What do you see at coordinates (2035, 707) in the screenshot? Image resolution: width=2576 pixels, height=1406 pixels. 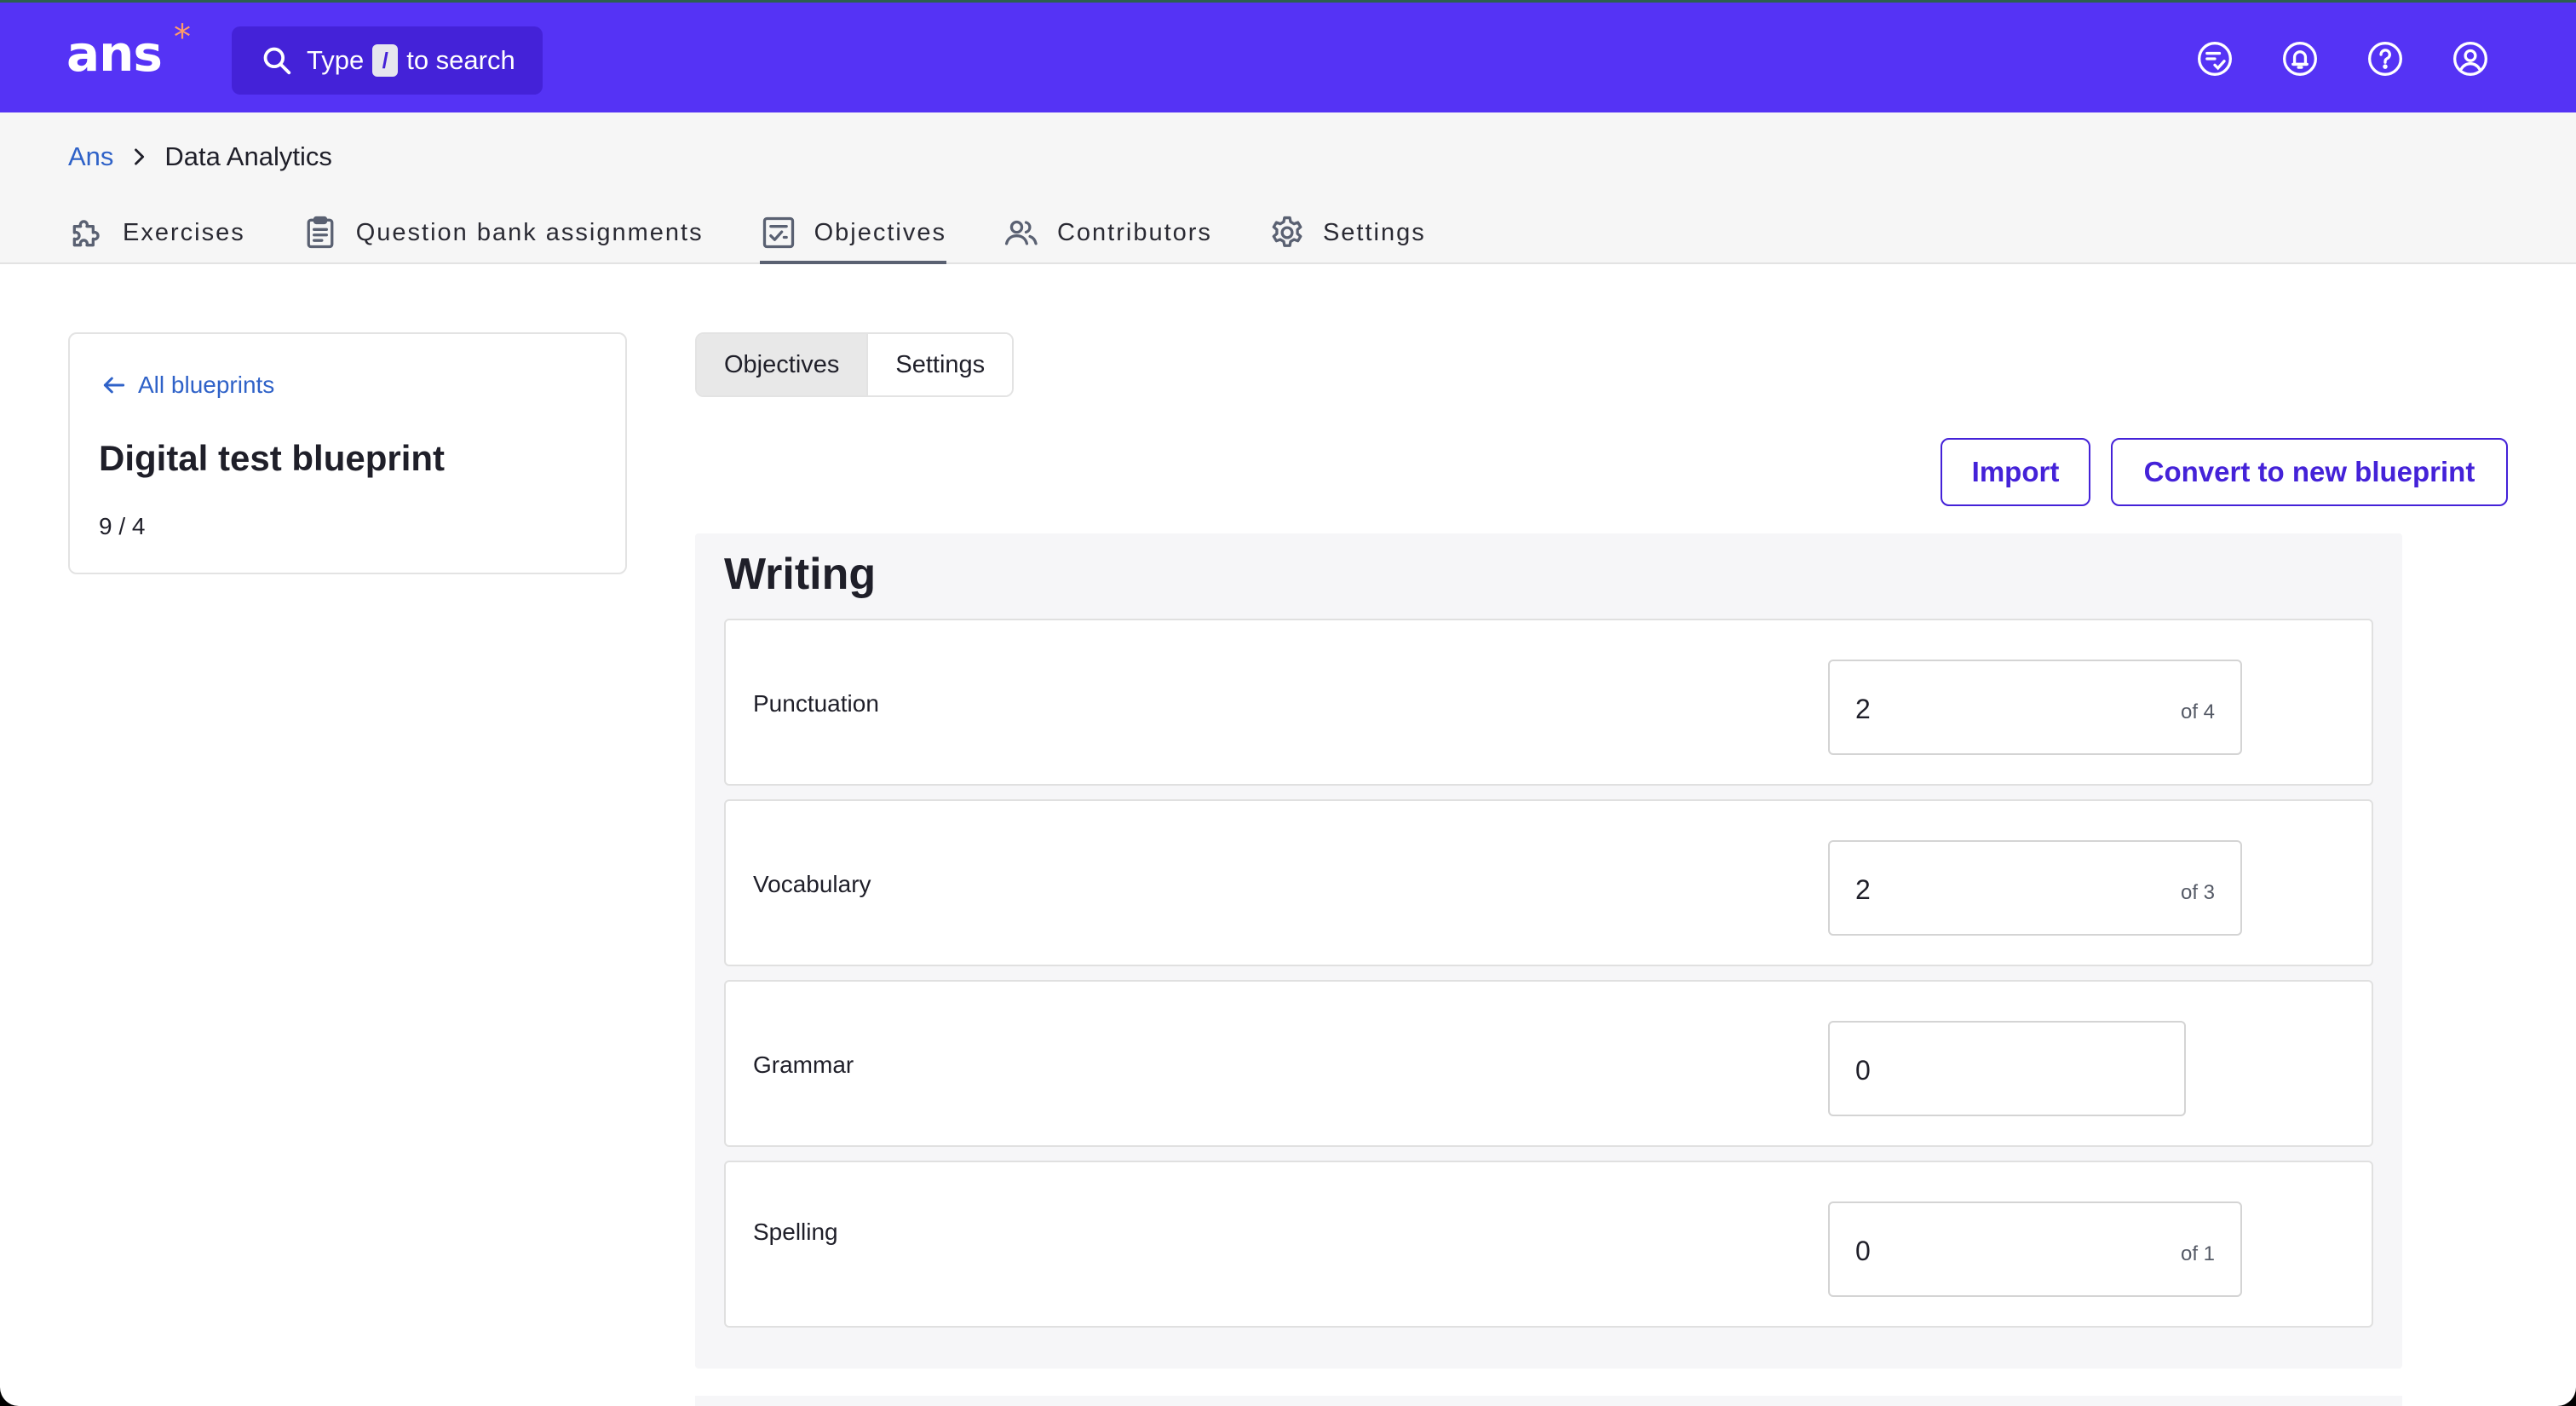 I see `objective-count-input: 2 of 4` at bounding box center [2035, 707].